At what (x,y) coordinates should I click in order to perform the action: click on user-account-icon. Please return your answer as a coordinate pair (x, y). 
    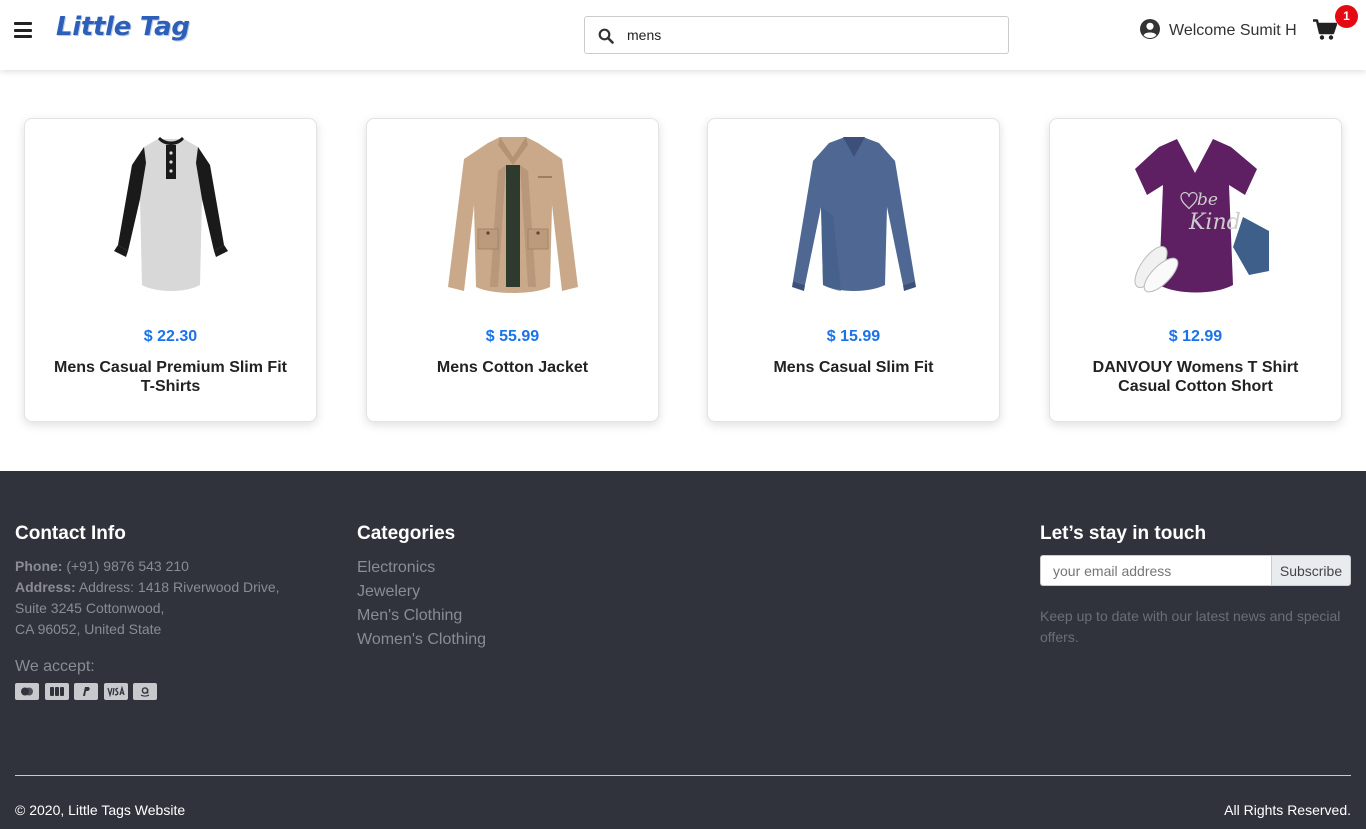
    Looking at the image, I should click on (1150, 29).